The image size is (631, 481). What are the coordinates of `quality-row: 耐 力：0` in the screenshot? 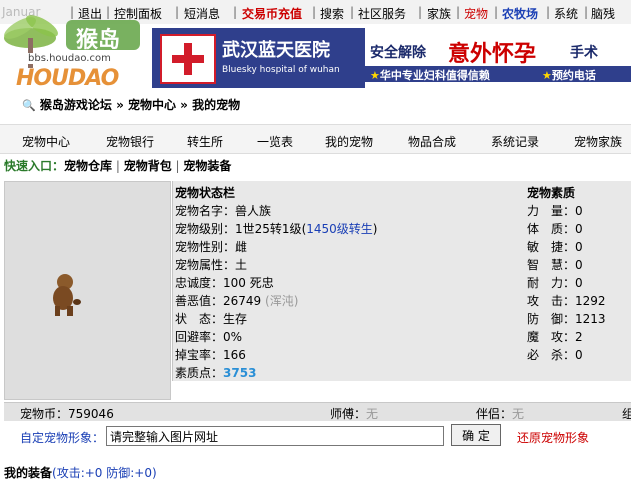 It's located at (555, 283).